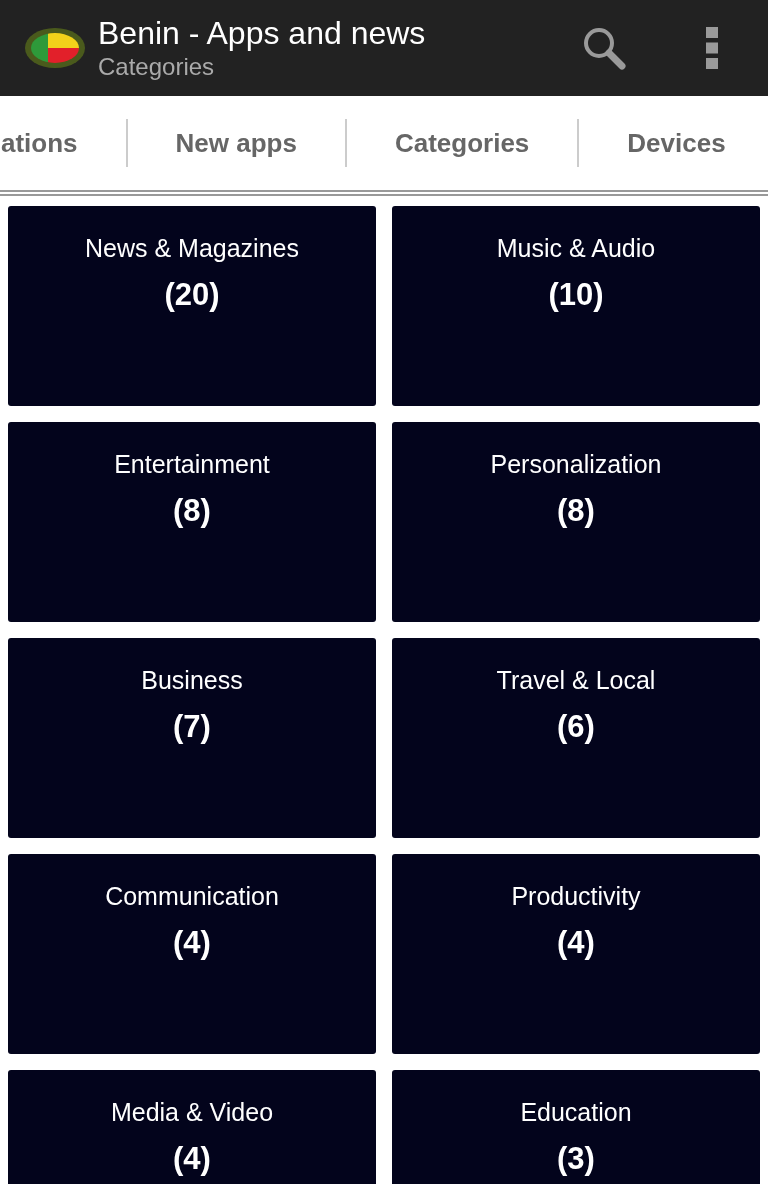 The image size is (768, 1184). I want to click on category-name: Productivity, so click(576, 896).